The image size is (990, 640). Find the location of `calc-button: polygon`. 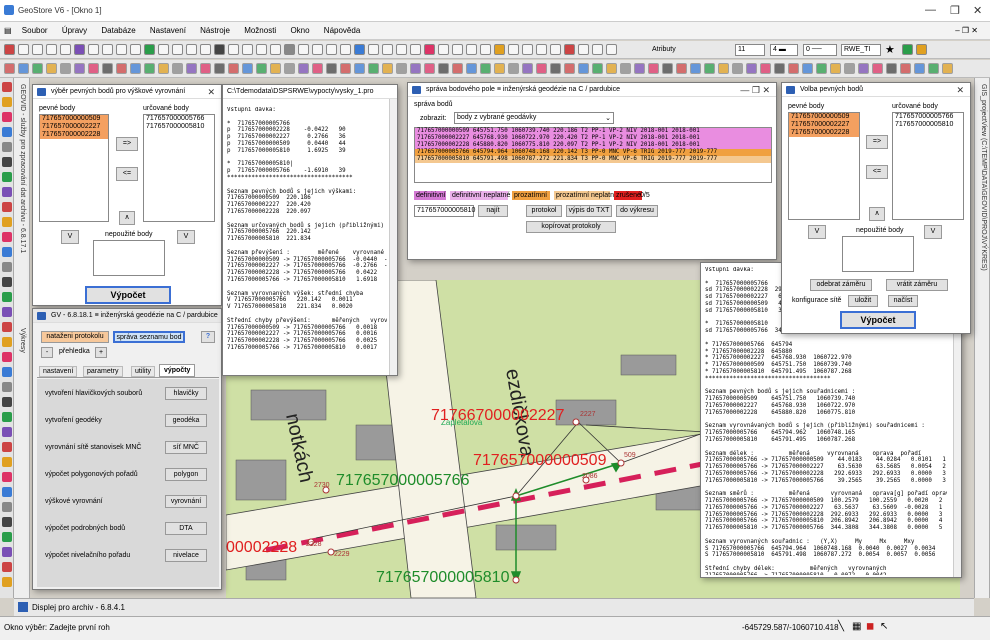

calc-button: polygon is located at coordinates (186, 474).